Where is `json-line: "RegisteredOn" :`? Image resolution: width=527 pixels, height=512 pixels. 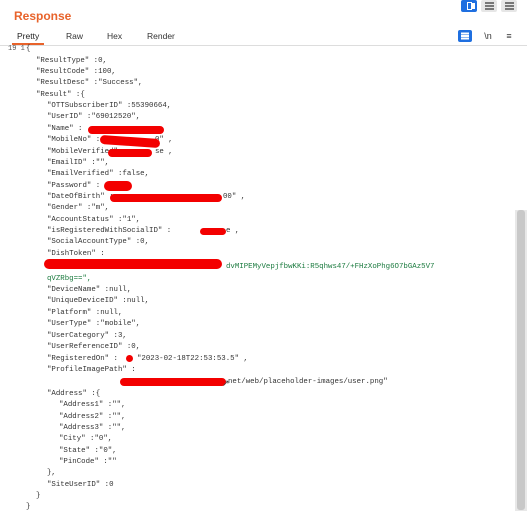 json-line: "RegisteredOn" : is located at coordinates (82, 359).